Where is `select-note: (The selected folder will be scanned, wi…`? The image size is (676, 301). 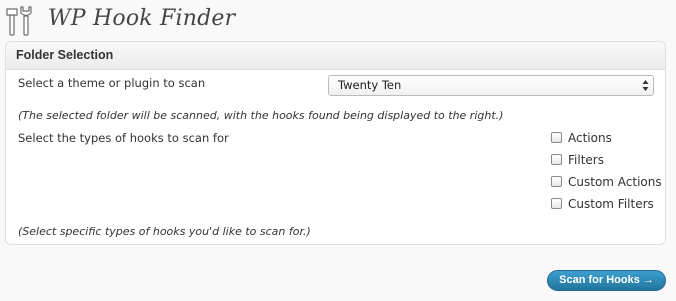 select-note: (The selected folder will be scanned, wi… is located at coordinates (261, 115).